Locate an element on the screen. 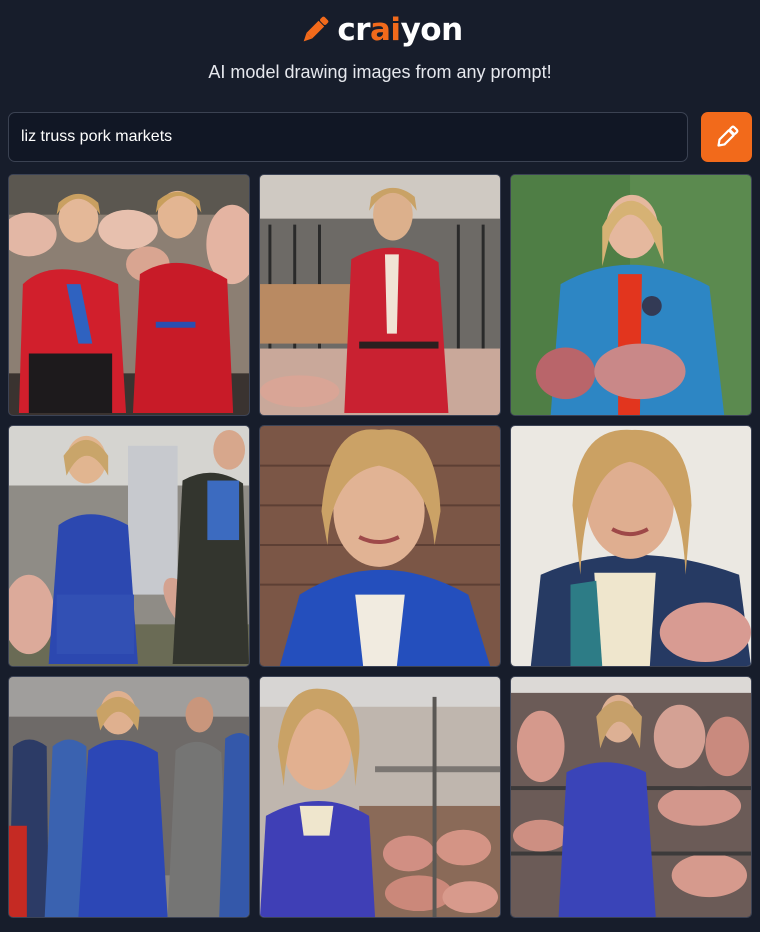 The image size is (760, 932). logo-text-start: cr is located at coordinates (354, 30).